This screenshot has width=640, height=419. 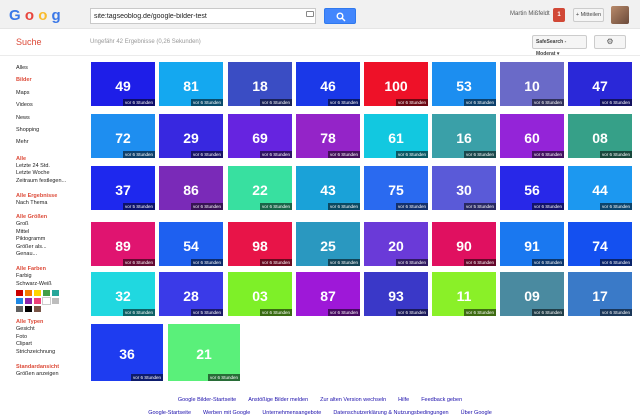 What do you see at coordinates (207, 400) in the screenshot?
I see `footer-link: Google Bilder-Startseite` at bounding box center [207, 400].